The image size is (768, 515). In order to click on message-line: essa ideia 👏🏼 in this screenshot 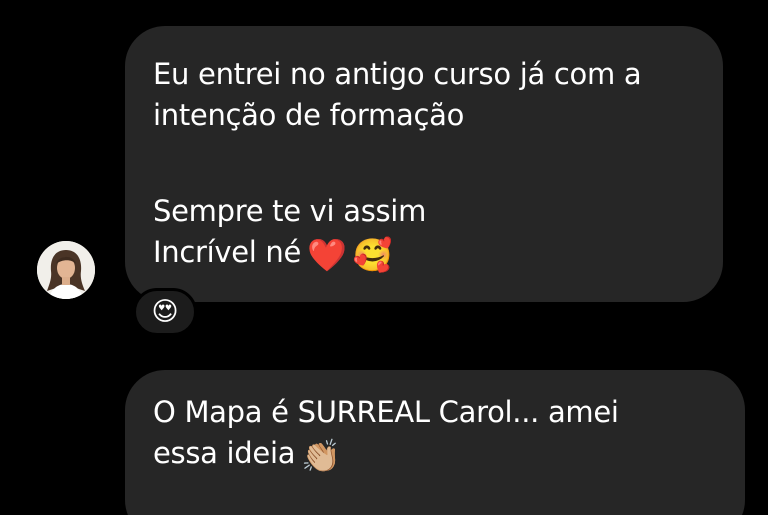, I will do `click(435, 455)`.